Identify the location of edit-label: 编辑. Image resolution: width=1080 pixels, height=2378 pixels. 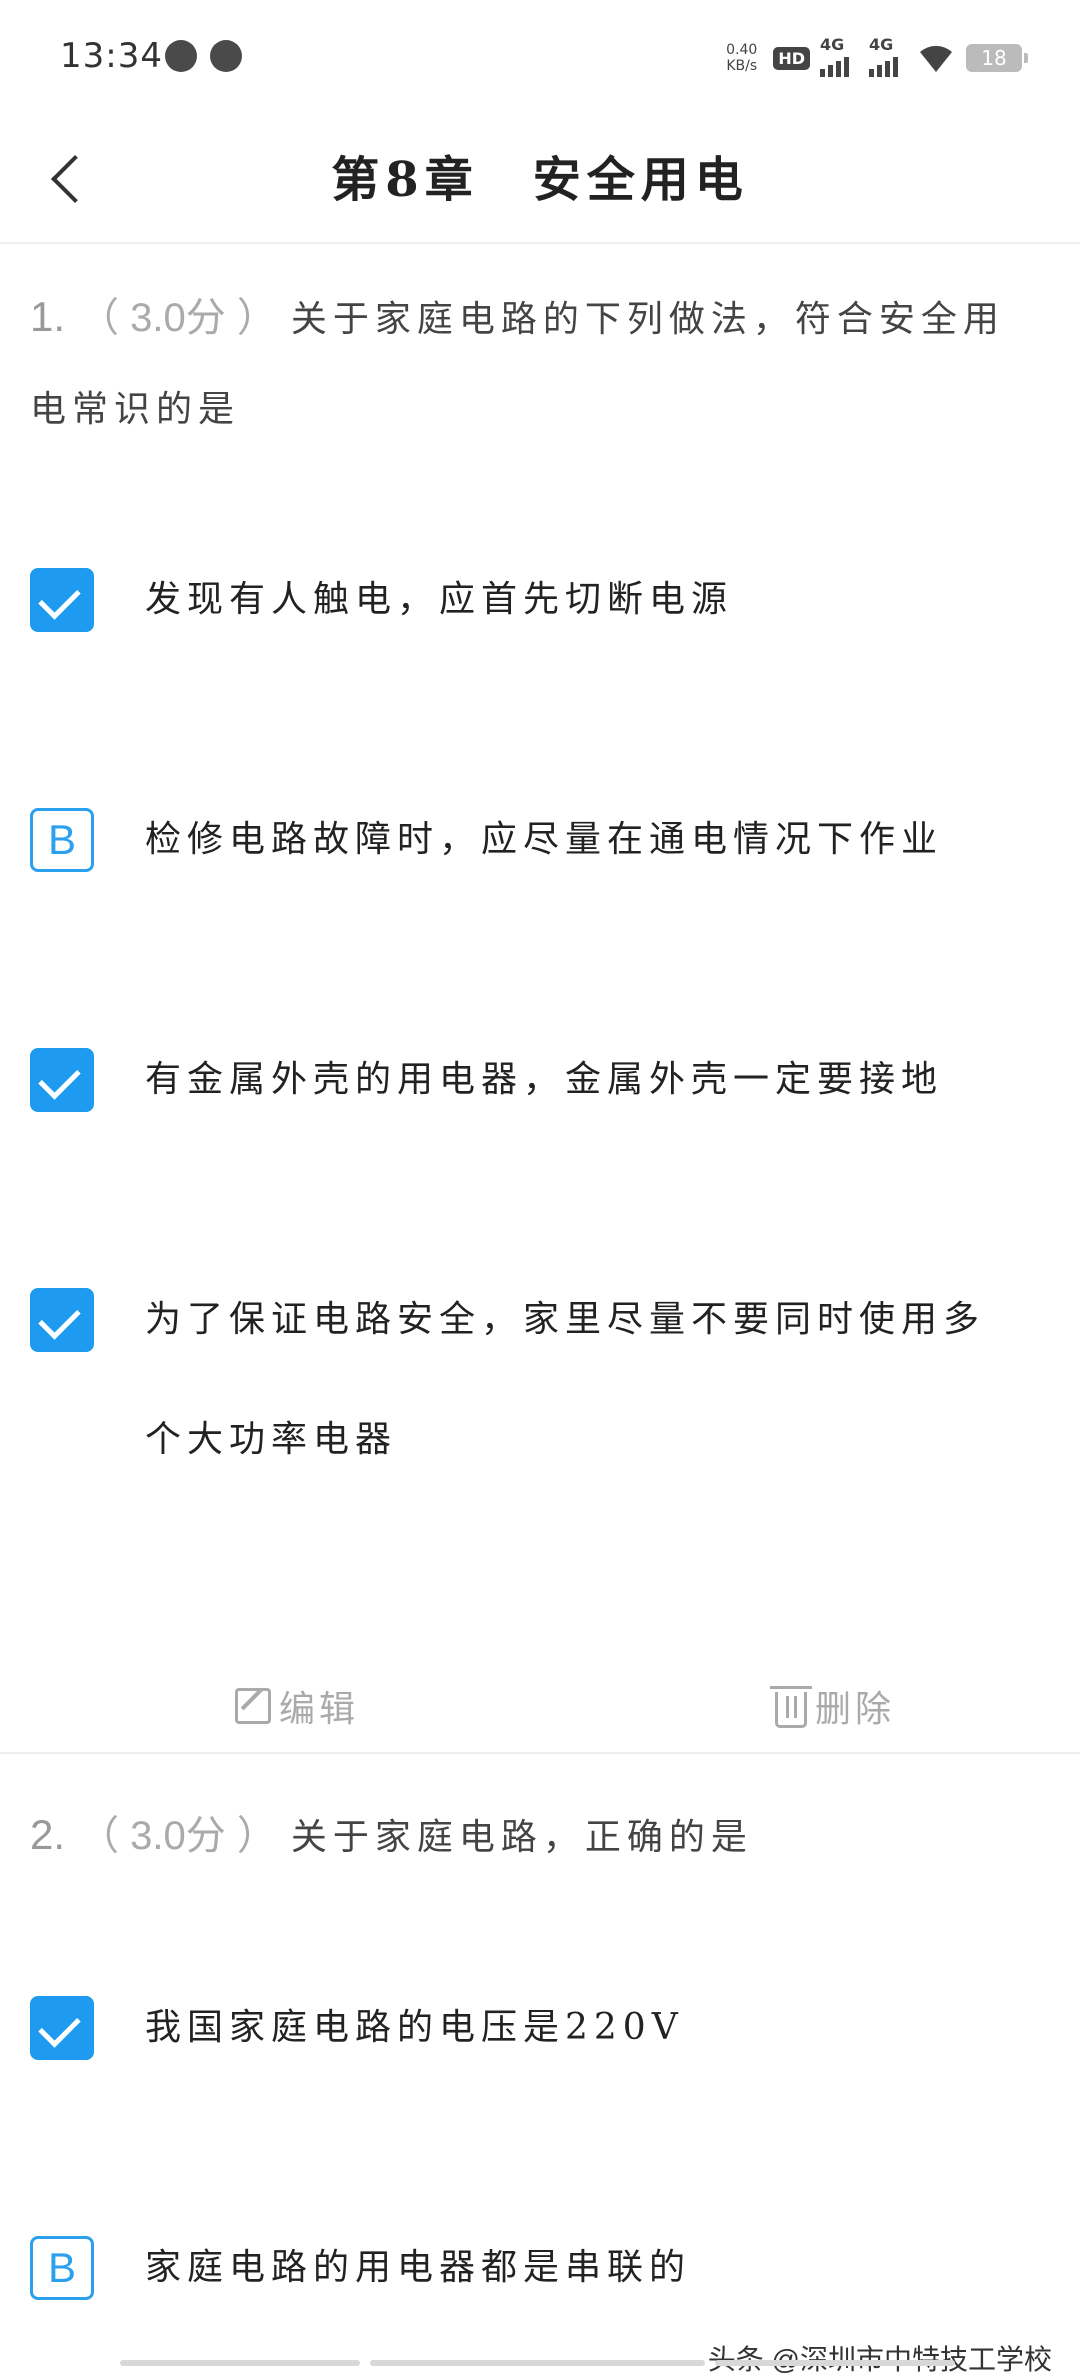
(319, 1706).